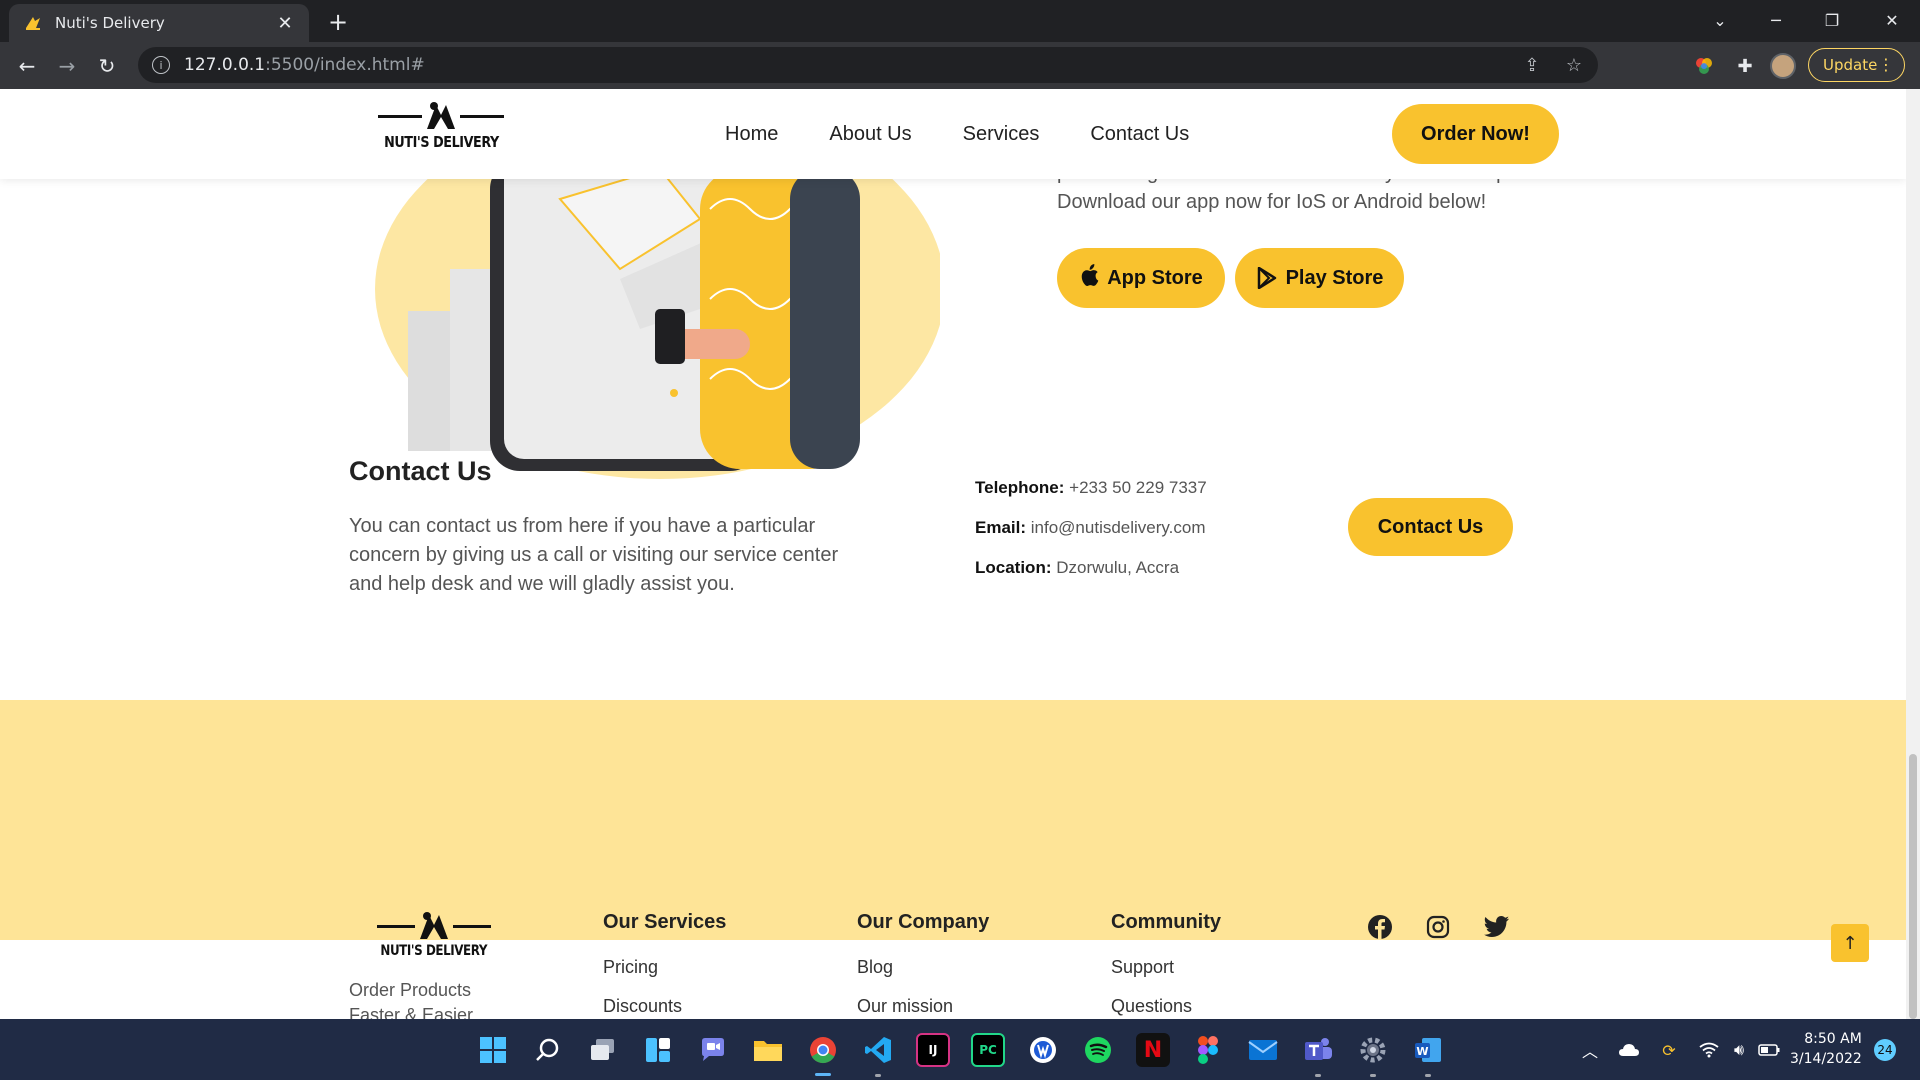 This screenshot has width=1920, height=1080. I want to click on footer-tagline: Order Products Faster & Easier, so click(411, 998).